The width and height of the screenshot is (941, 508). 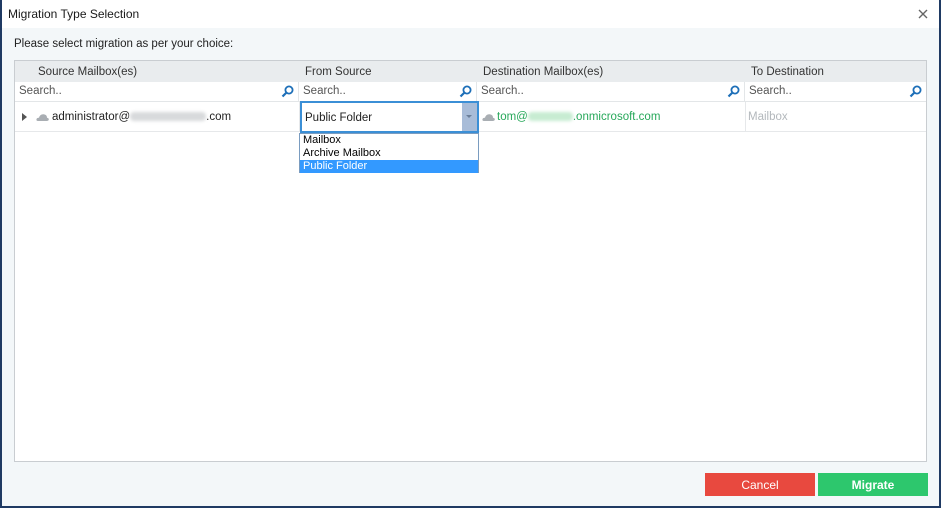 I want to click on destination-search, so click(x=611, y=92).